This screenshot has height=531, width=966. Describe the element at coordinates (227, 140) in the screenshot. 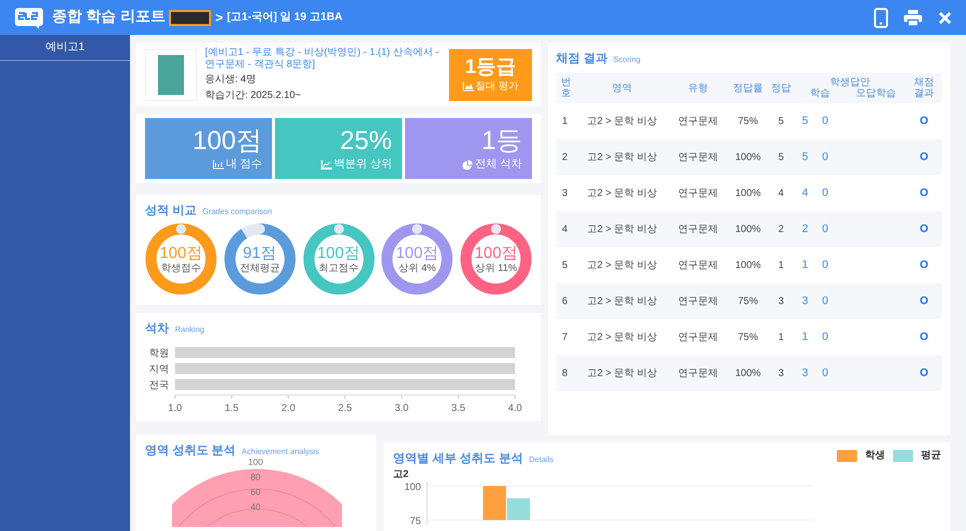

I see `stat-value: 100점` at that location.